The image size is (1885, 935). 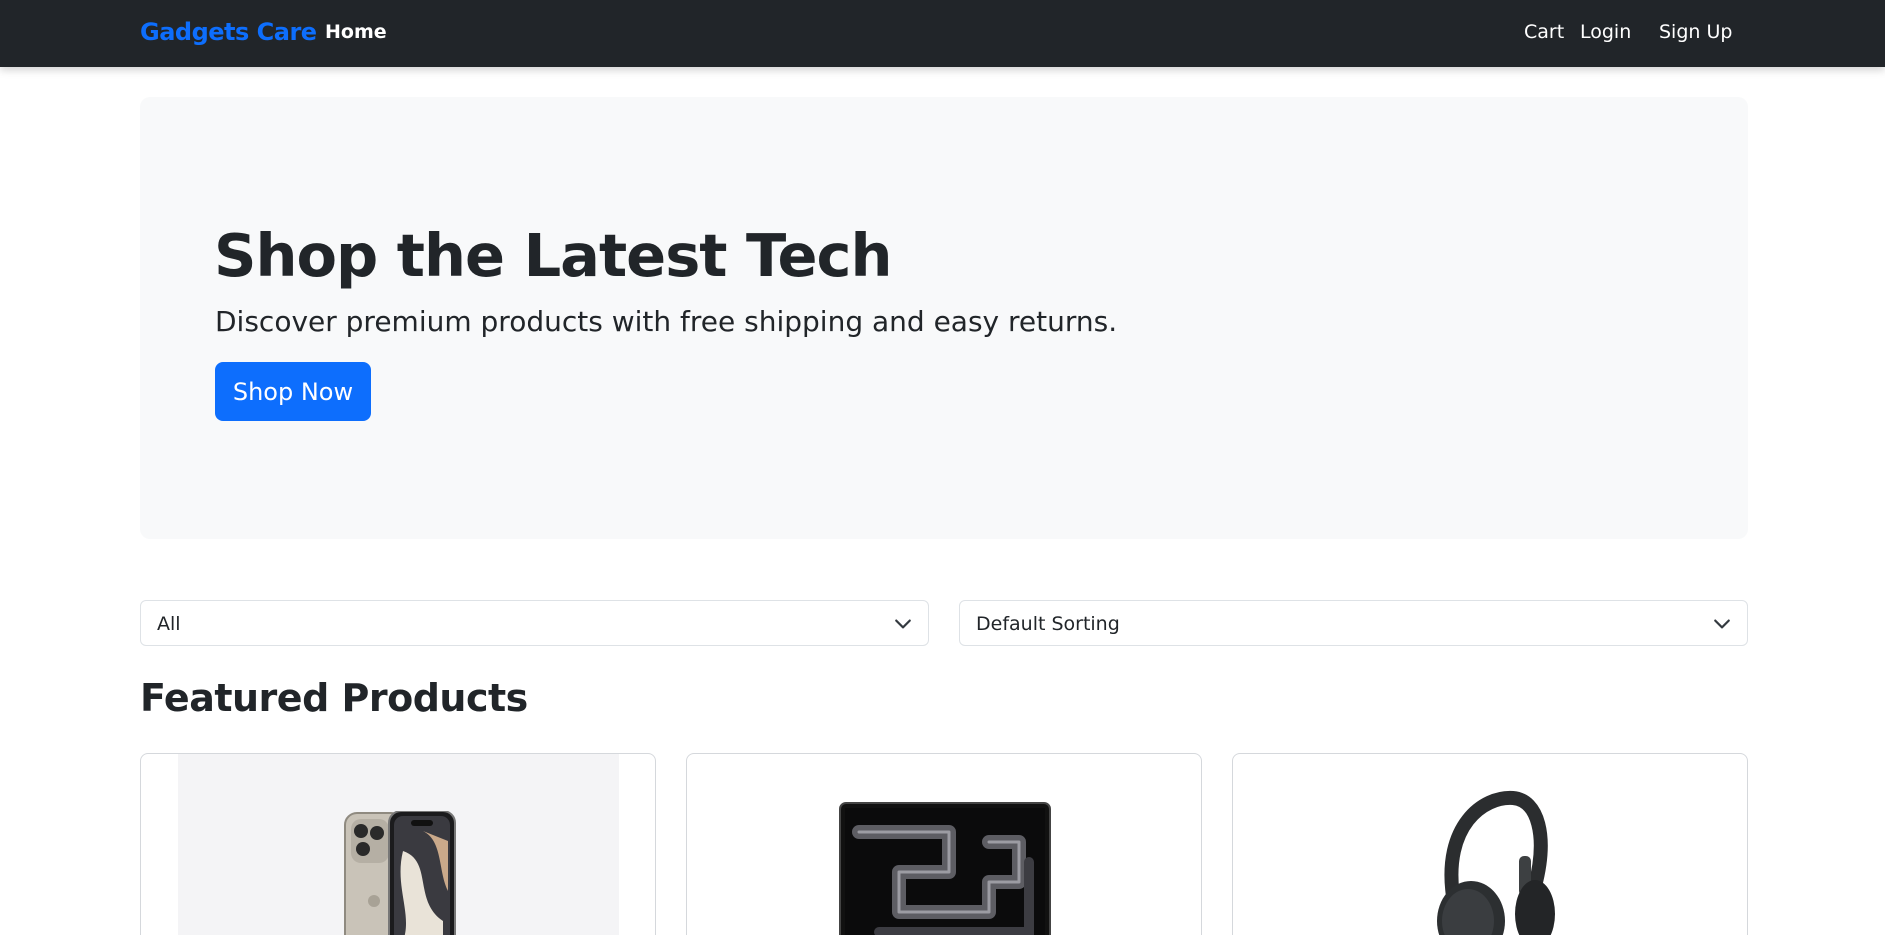 What do you see at coordinates (400, 873) in the screenshot?
I see `smartphone-image` at bounding box center [400, 873].